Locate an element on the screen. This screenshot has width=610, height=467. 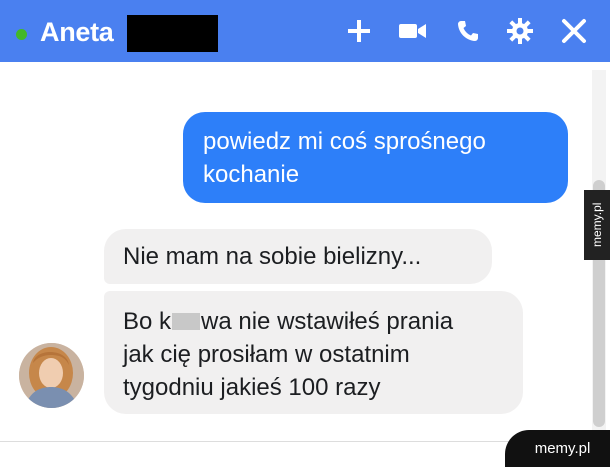
message-line: Bo k wa nie wstawiłeś prania is located at coordinates (313, 321).